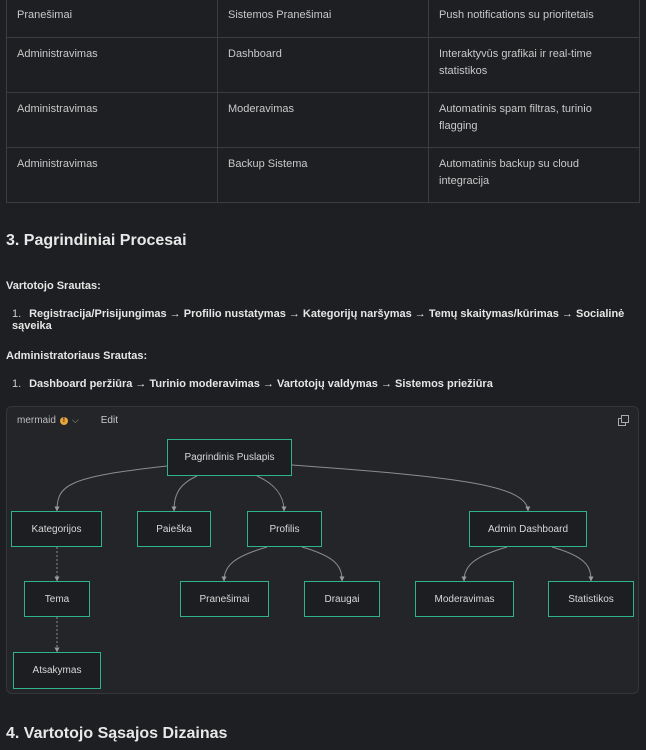  What do you see at coordinates (53, 286) in the screenshot?
I see `user-flow-label: Vartotojo Srautas:` at bounding box center [53, 286].